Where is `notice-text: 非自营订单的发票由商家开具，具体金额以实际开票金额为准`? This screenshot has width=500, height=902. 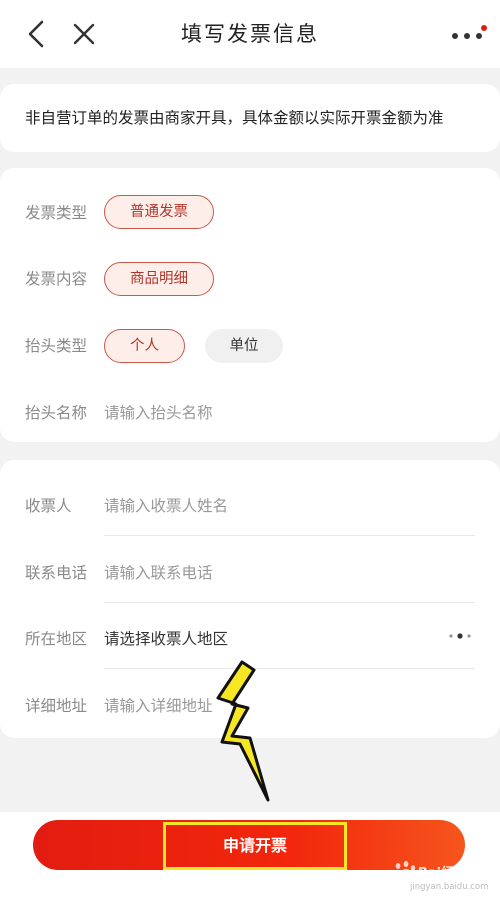 notice-text: 非自营订单的发票由商家开具，具体金额以实际开票金额为准 is located at coordinates (234, 118).